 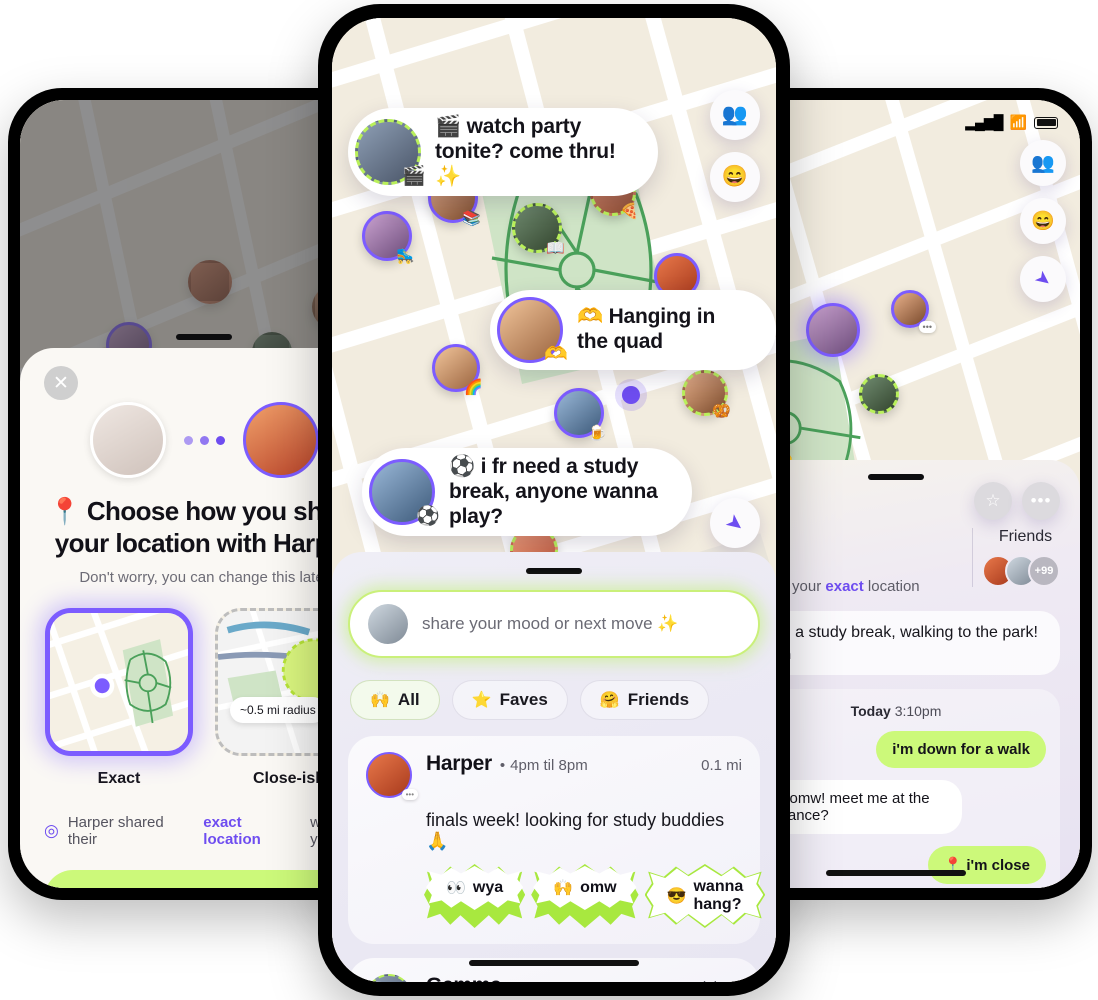 I want to click on feed-reactions: 👀 wya 🙌 omw 😎 wanna hang?, so click(x=595, y=896).